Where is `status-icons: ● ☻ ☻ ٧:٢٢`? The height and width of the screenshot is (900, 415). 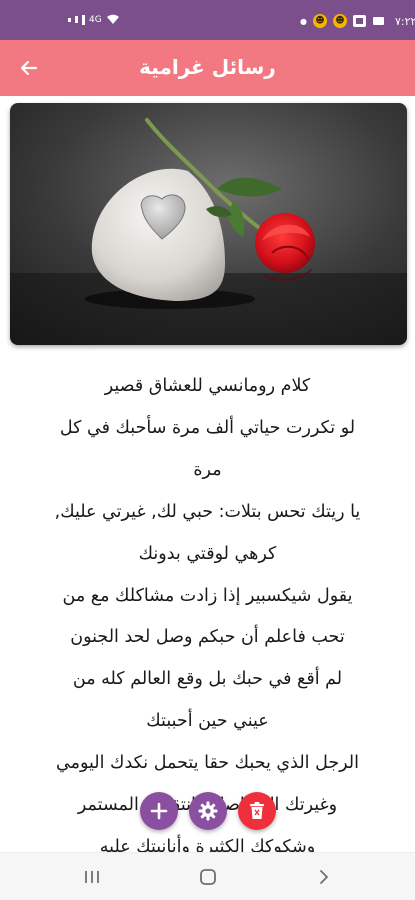
status-icons: ● ☻ ☻ ٧:٢٢ is located at coordinates (357, 21).